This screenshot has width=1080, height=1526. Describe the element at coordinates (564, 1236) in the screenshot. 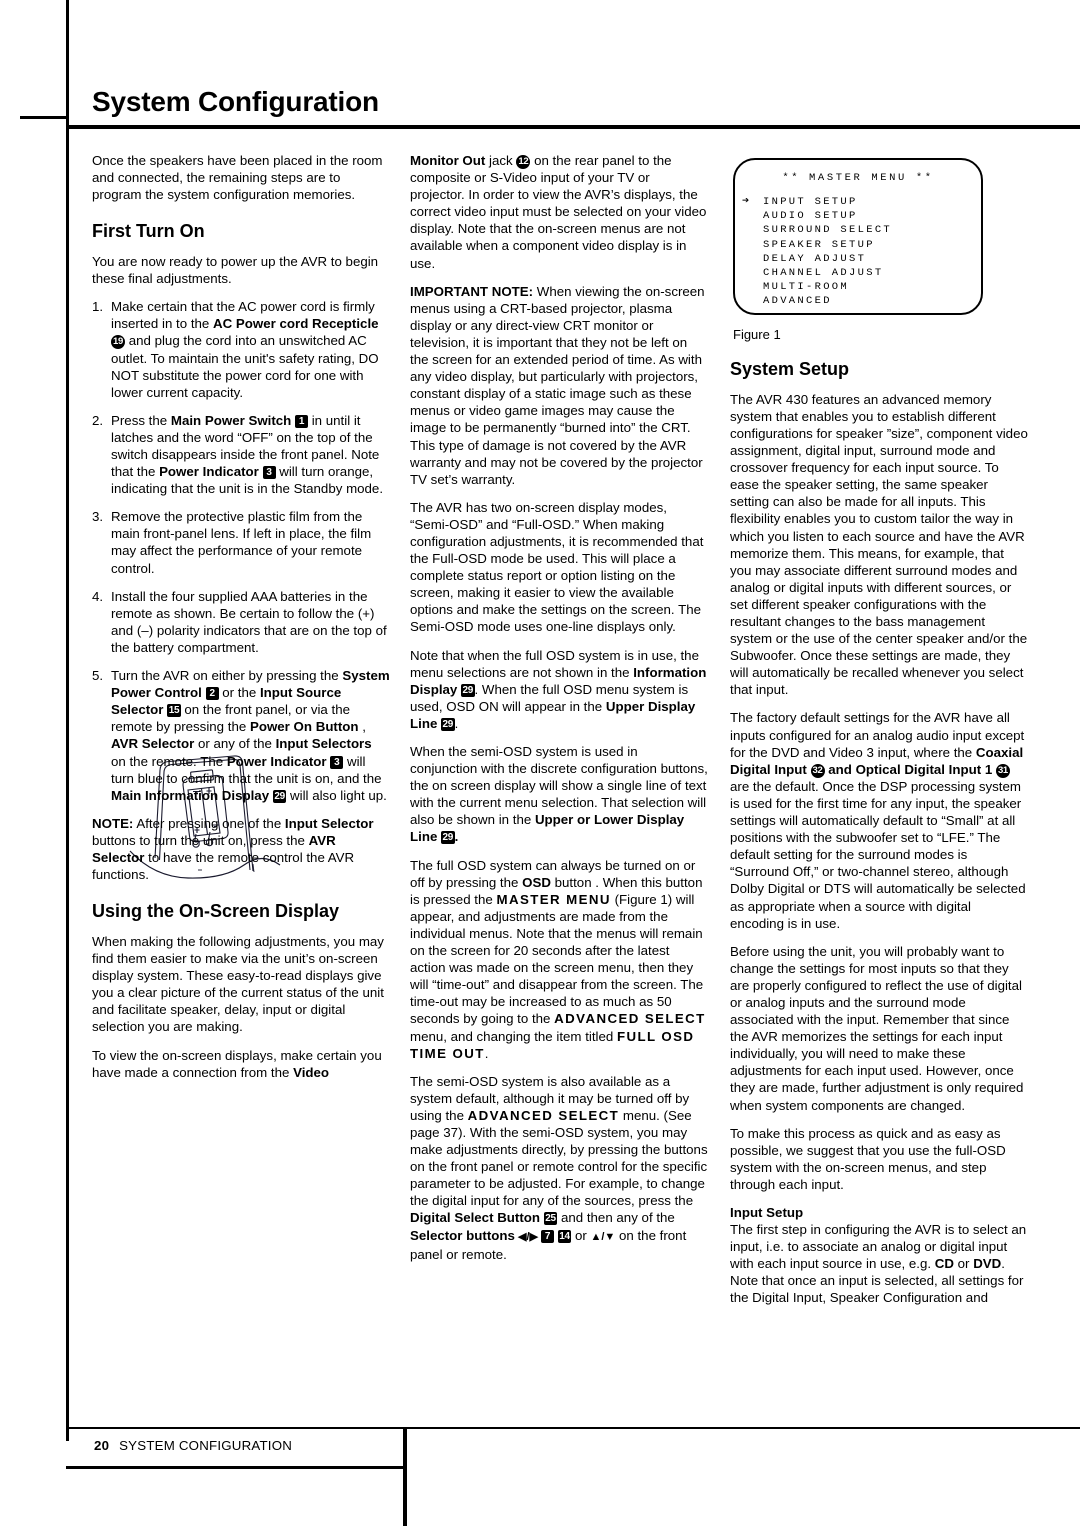

I see `callout-badge: 14` at that location.